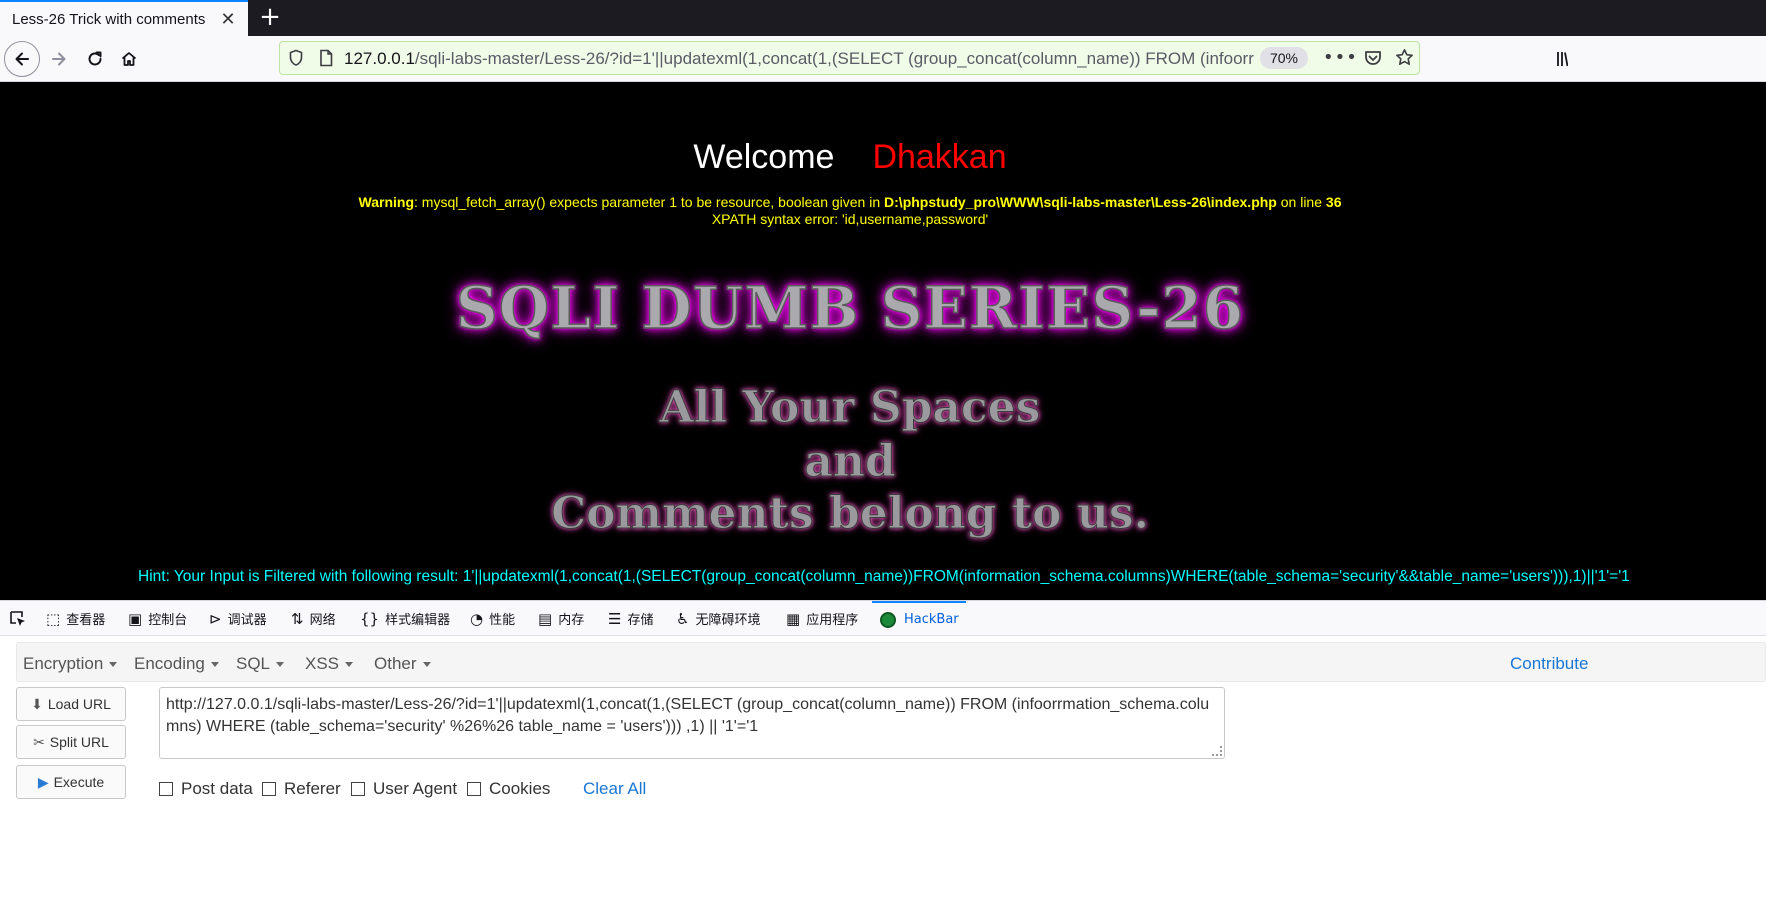 This screenshot has width=1766, height=914. I want to click on tab-console: ▣ 控制台, so click(157, 618).